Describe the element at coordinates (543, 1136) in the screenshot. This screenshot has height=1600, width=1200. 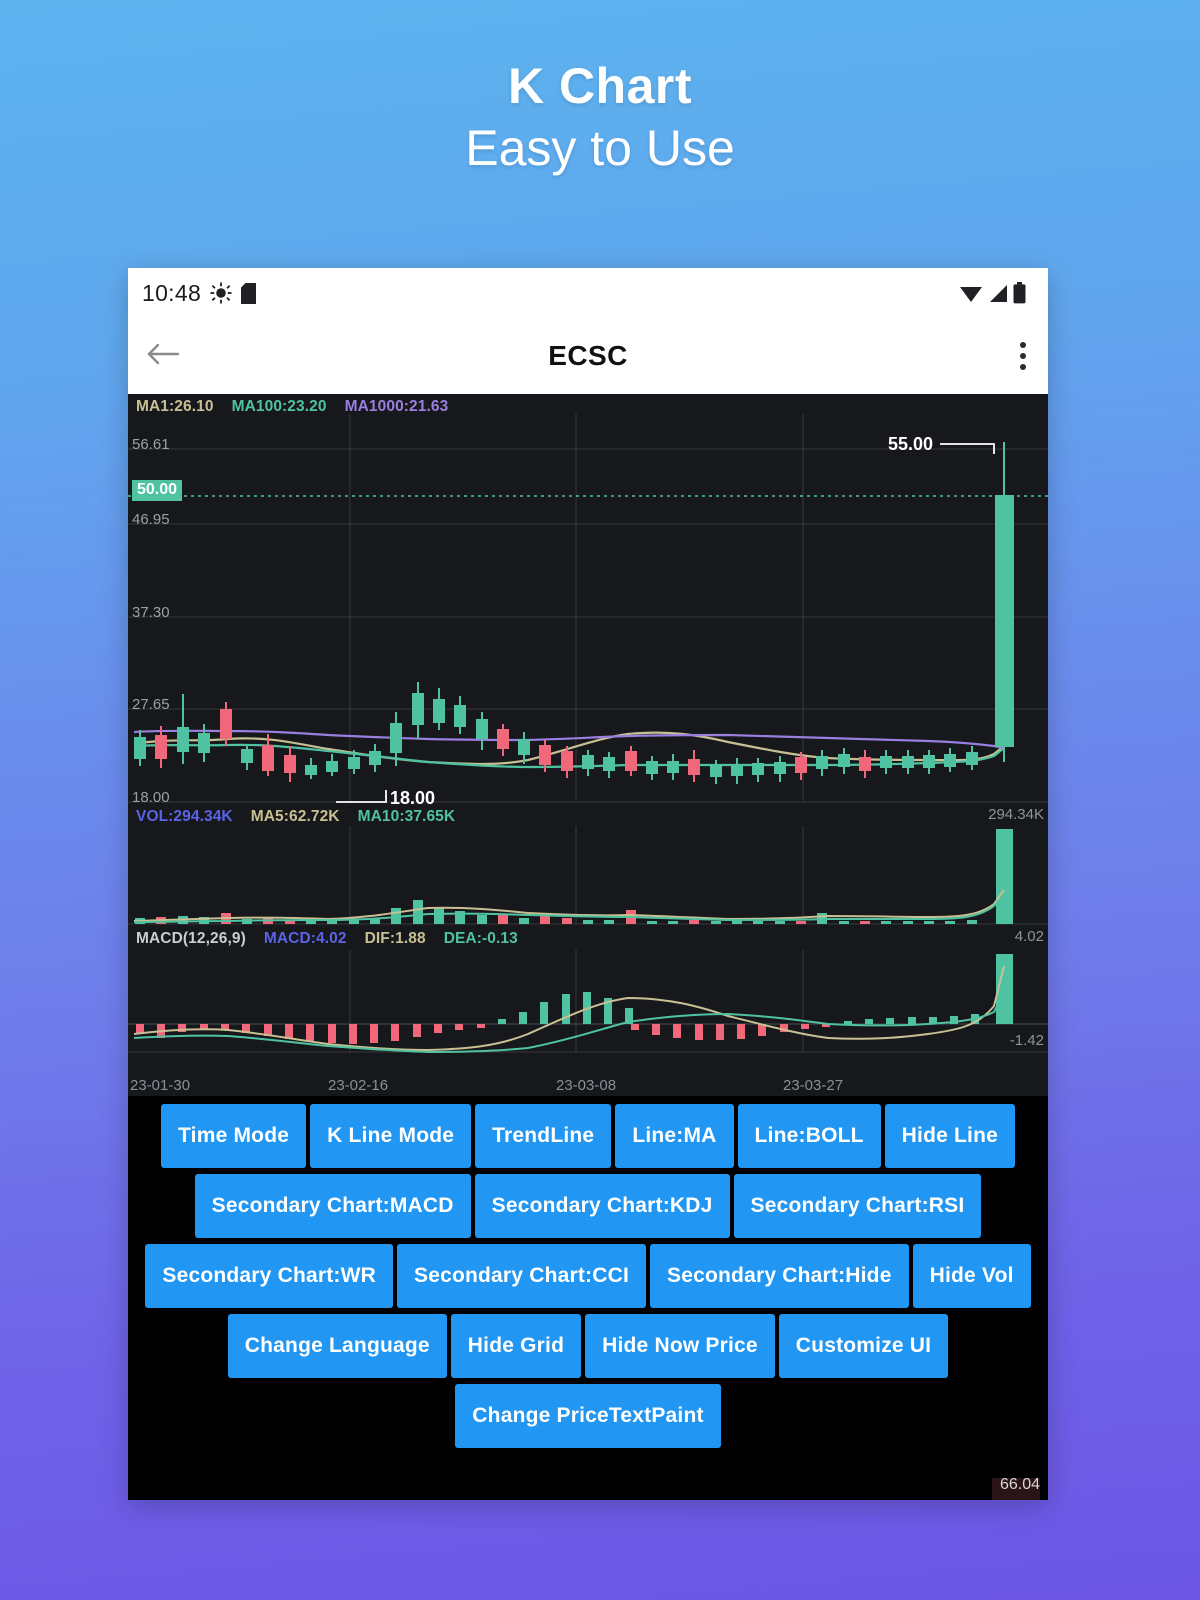
I see `trendline-button: TrendLine` at that location.